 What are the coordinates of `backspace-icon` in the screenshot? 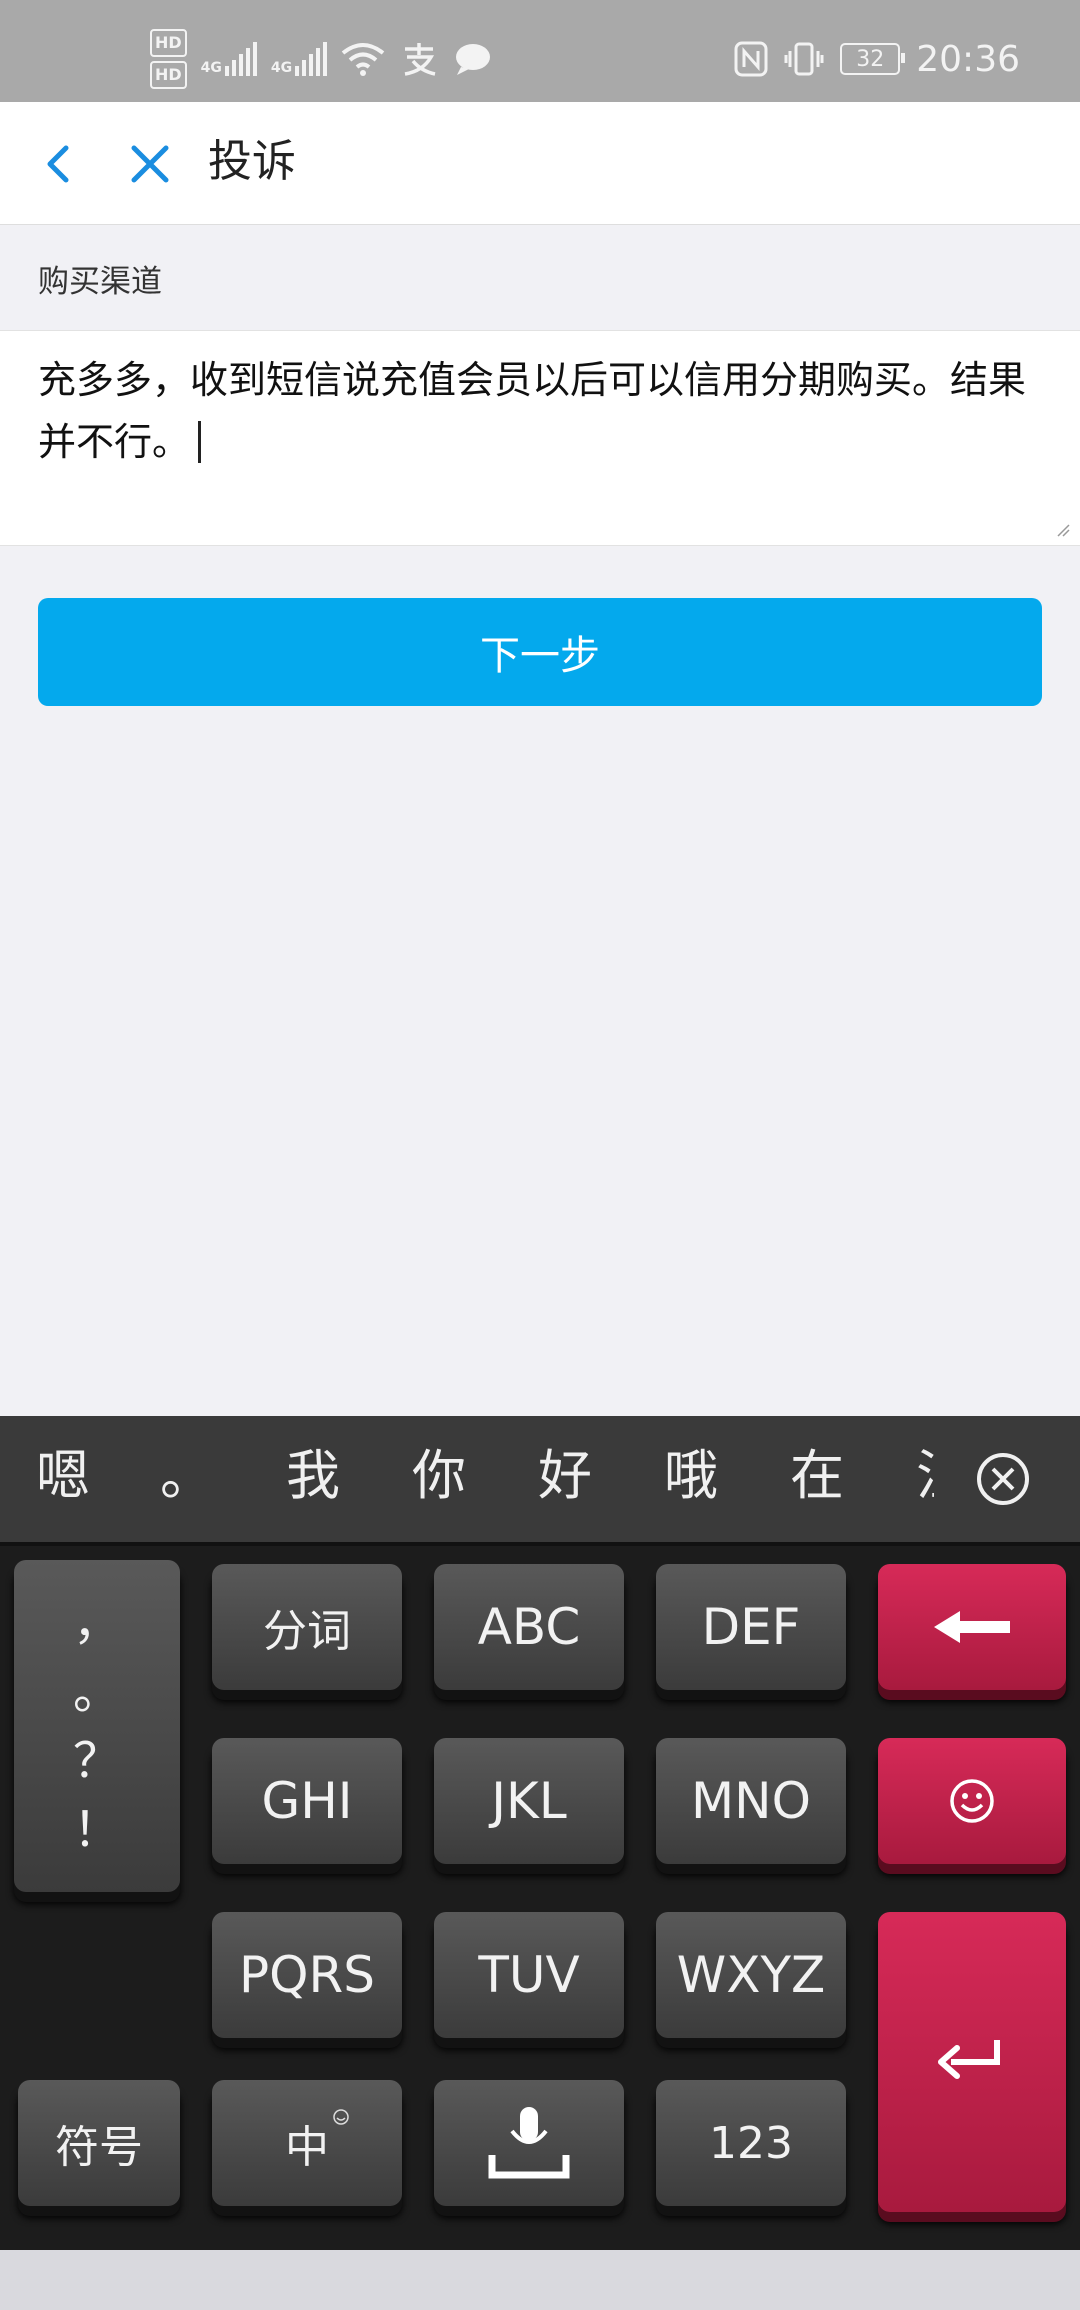 It's located at (972, 1627).